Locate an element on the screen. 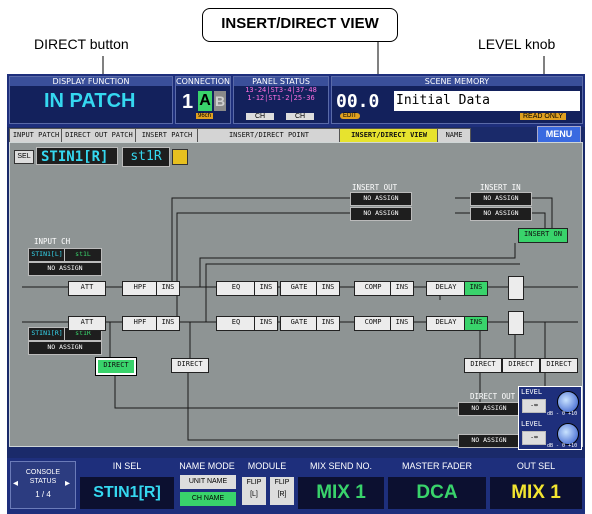 The height and width of the screenshot is (514, 592). console-status-button: ◂ CONSOLE STATUS 1 / 4 ▸ is located at coordinates (43, 485).